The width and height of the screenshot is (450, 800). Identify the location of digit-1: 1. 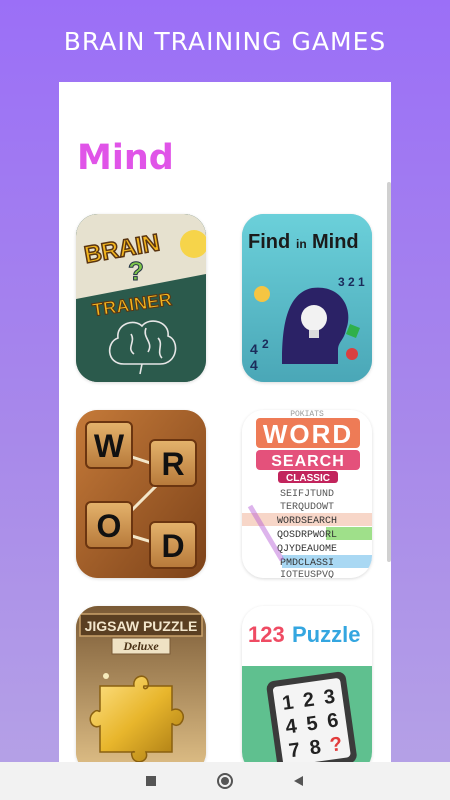
(361, 282).